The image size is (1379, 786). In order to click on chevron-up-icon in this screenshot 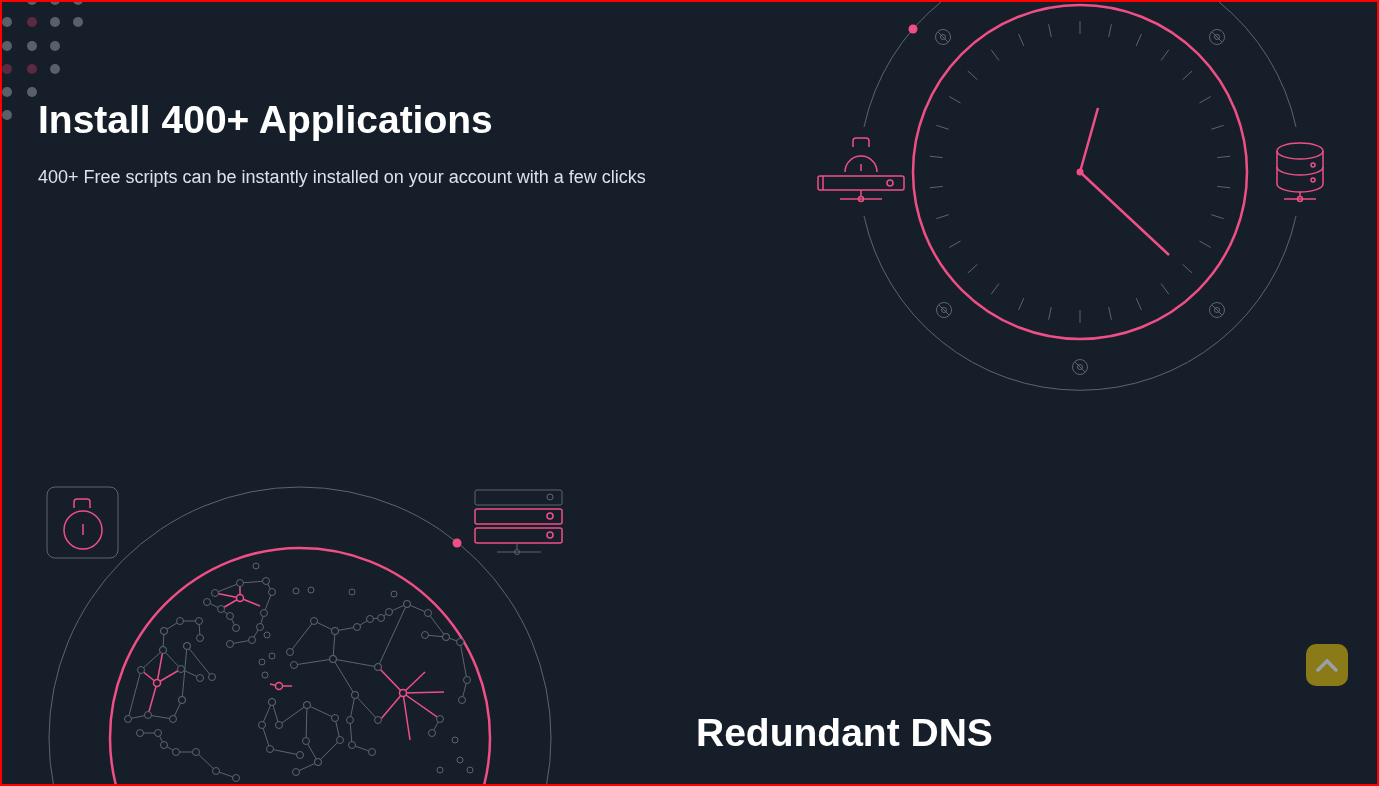, I will do `click(1327, 665)`.